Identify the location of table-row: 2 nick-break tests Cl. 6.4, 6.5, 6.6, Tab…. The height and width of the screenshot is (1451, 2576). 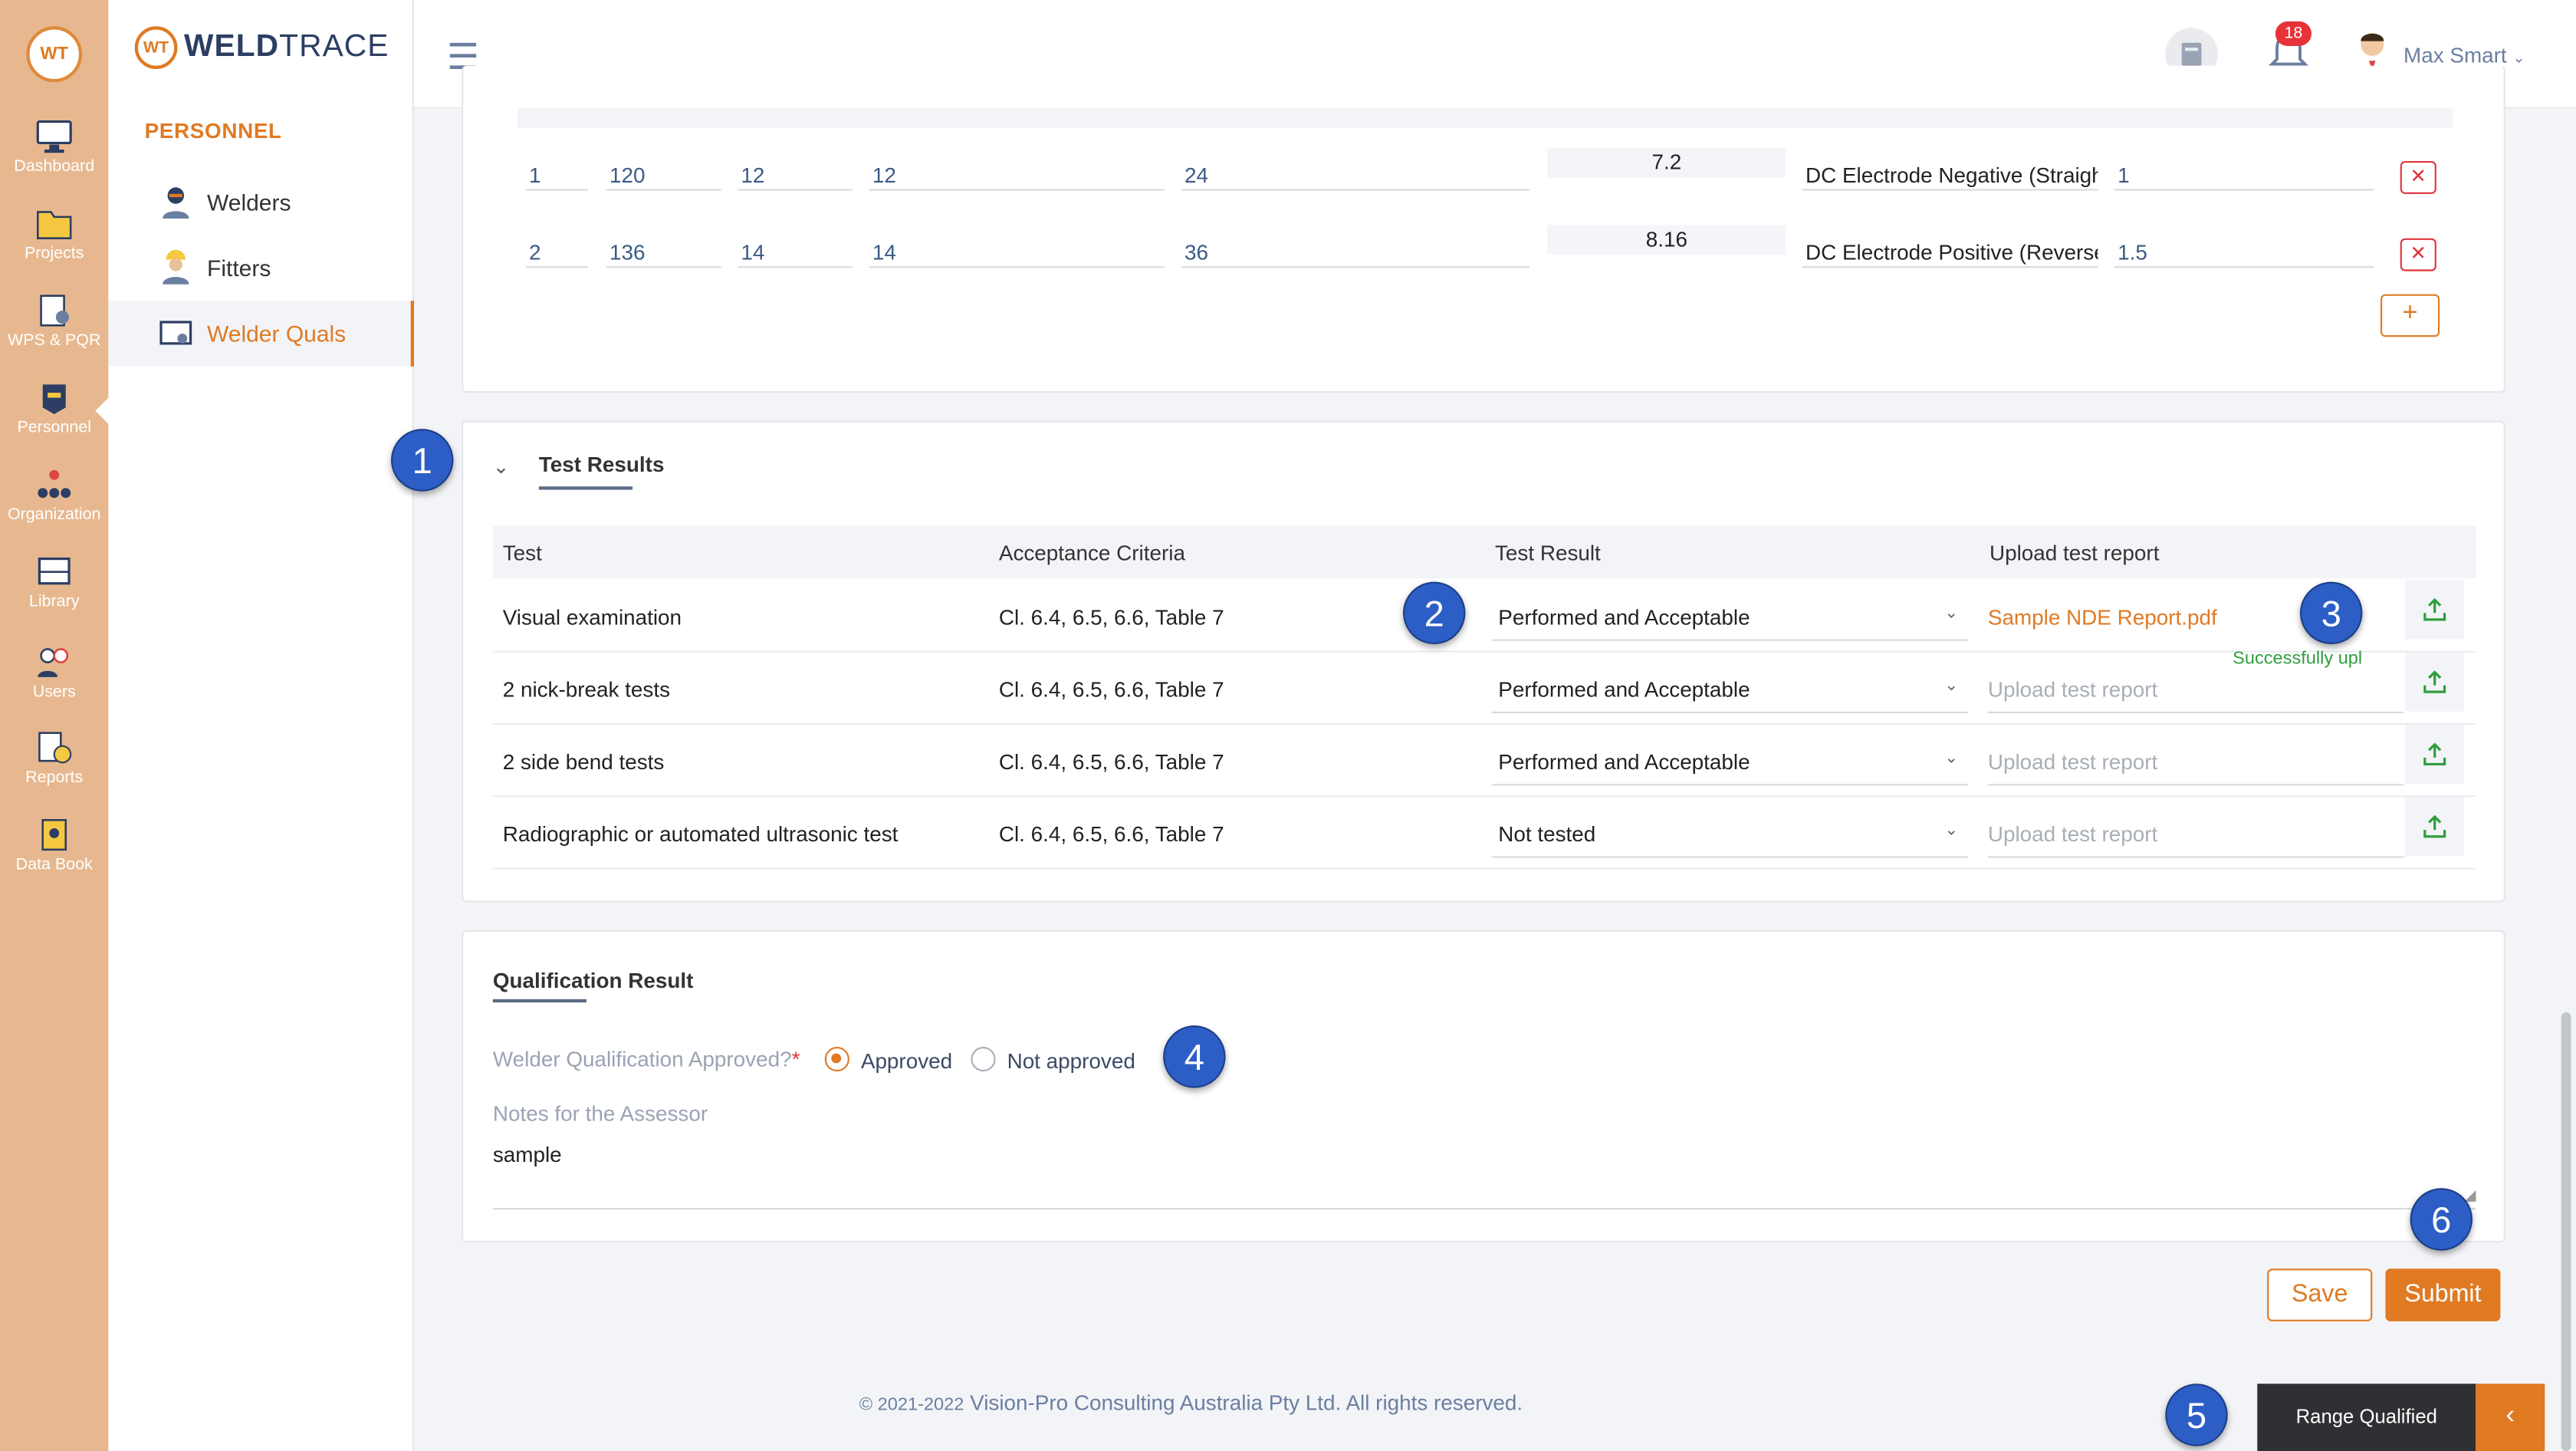
(1484, 688).